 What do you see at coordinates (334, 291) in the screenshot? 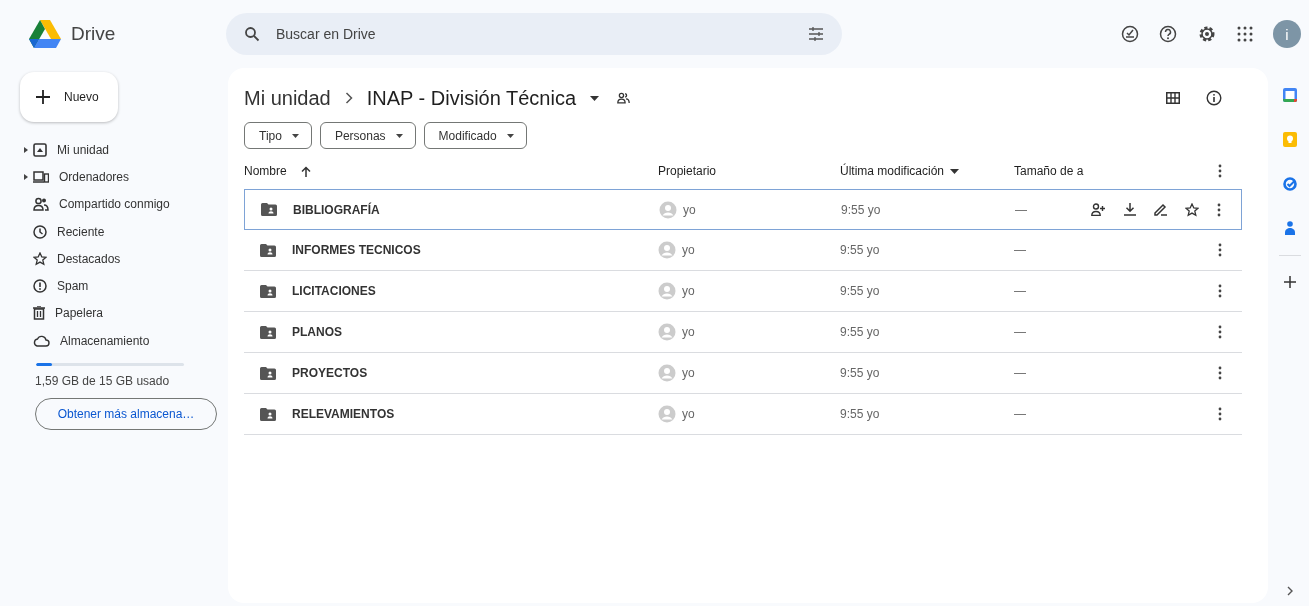
I see `folder-name: LICITACIONES` at bounding box center [334, 291].